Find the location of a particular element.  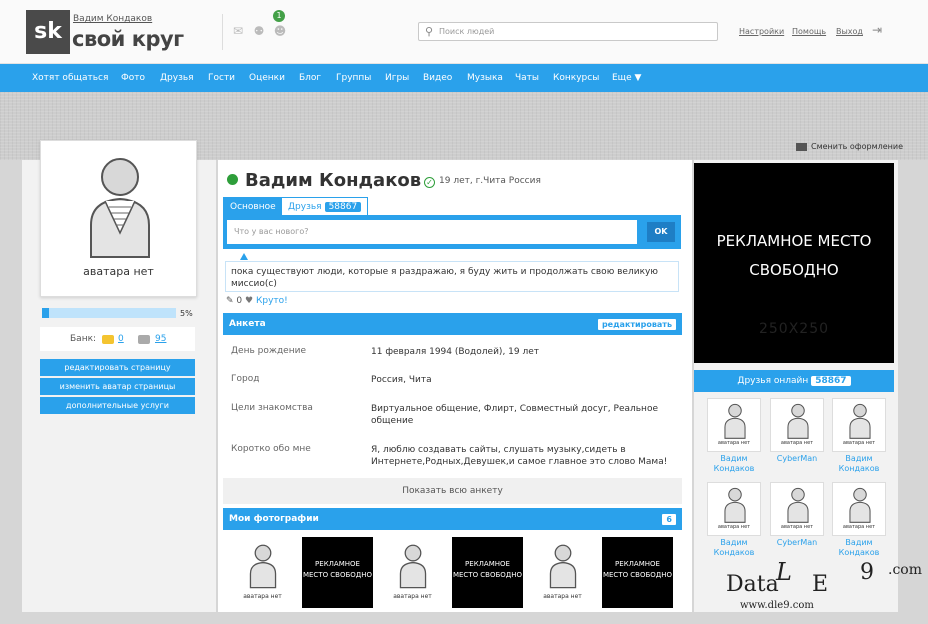

search-input: ⚲ Поиск людей is located at coordinates (568, 31).